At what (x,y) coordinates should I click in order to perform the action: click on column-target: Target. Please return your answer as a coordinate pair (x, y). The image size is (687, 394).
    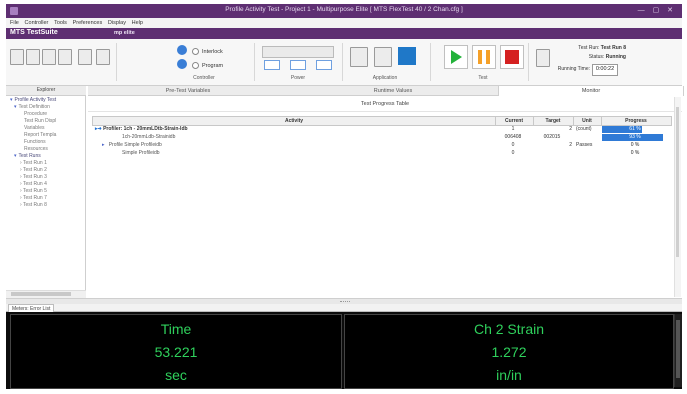
    Looking at the image, I should click on (553, 121).